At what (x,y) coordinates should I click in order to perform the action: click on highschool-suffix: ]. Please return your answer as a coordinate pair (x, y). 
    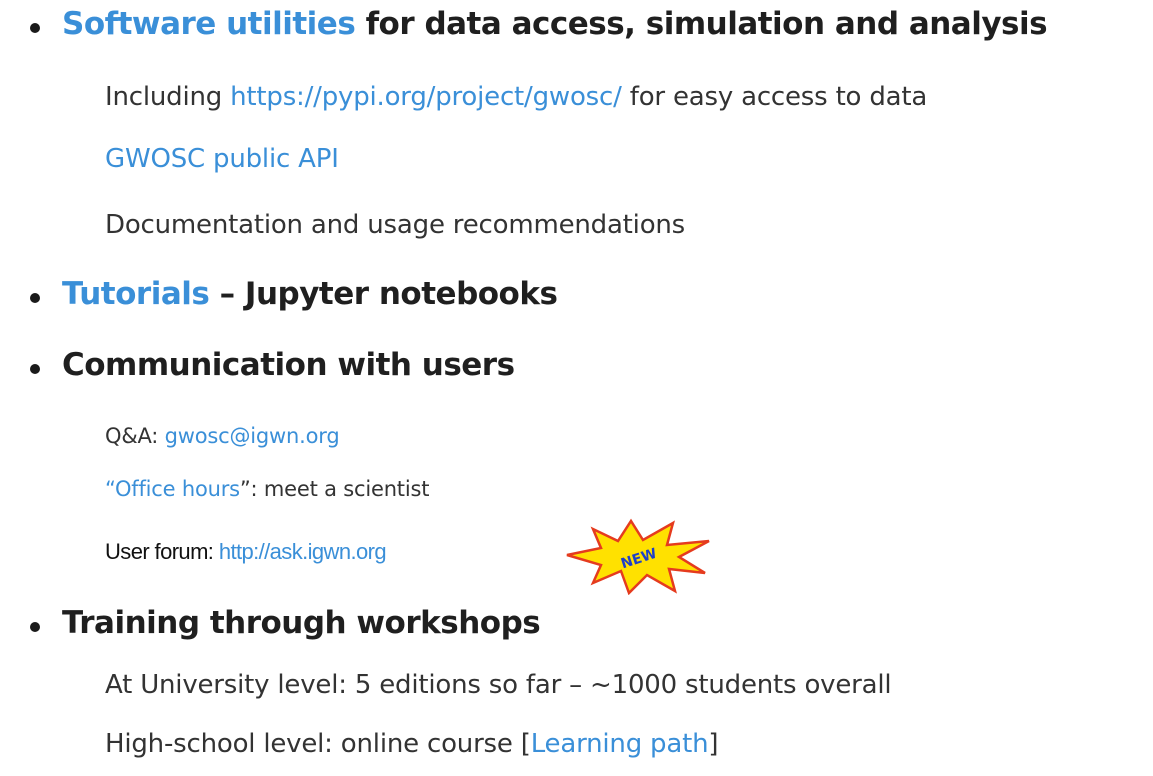
    Looking at the image, I should click on (713, 744).